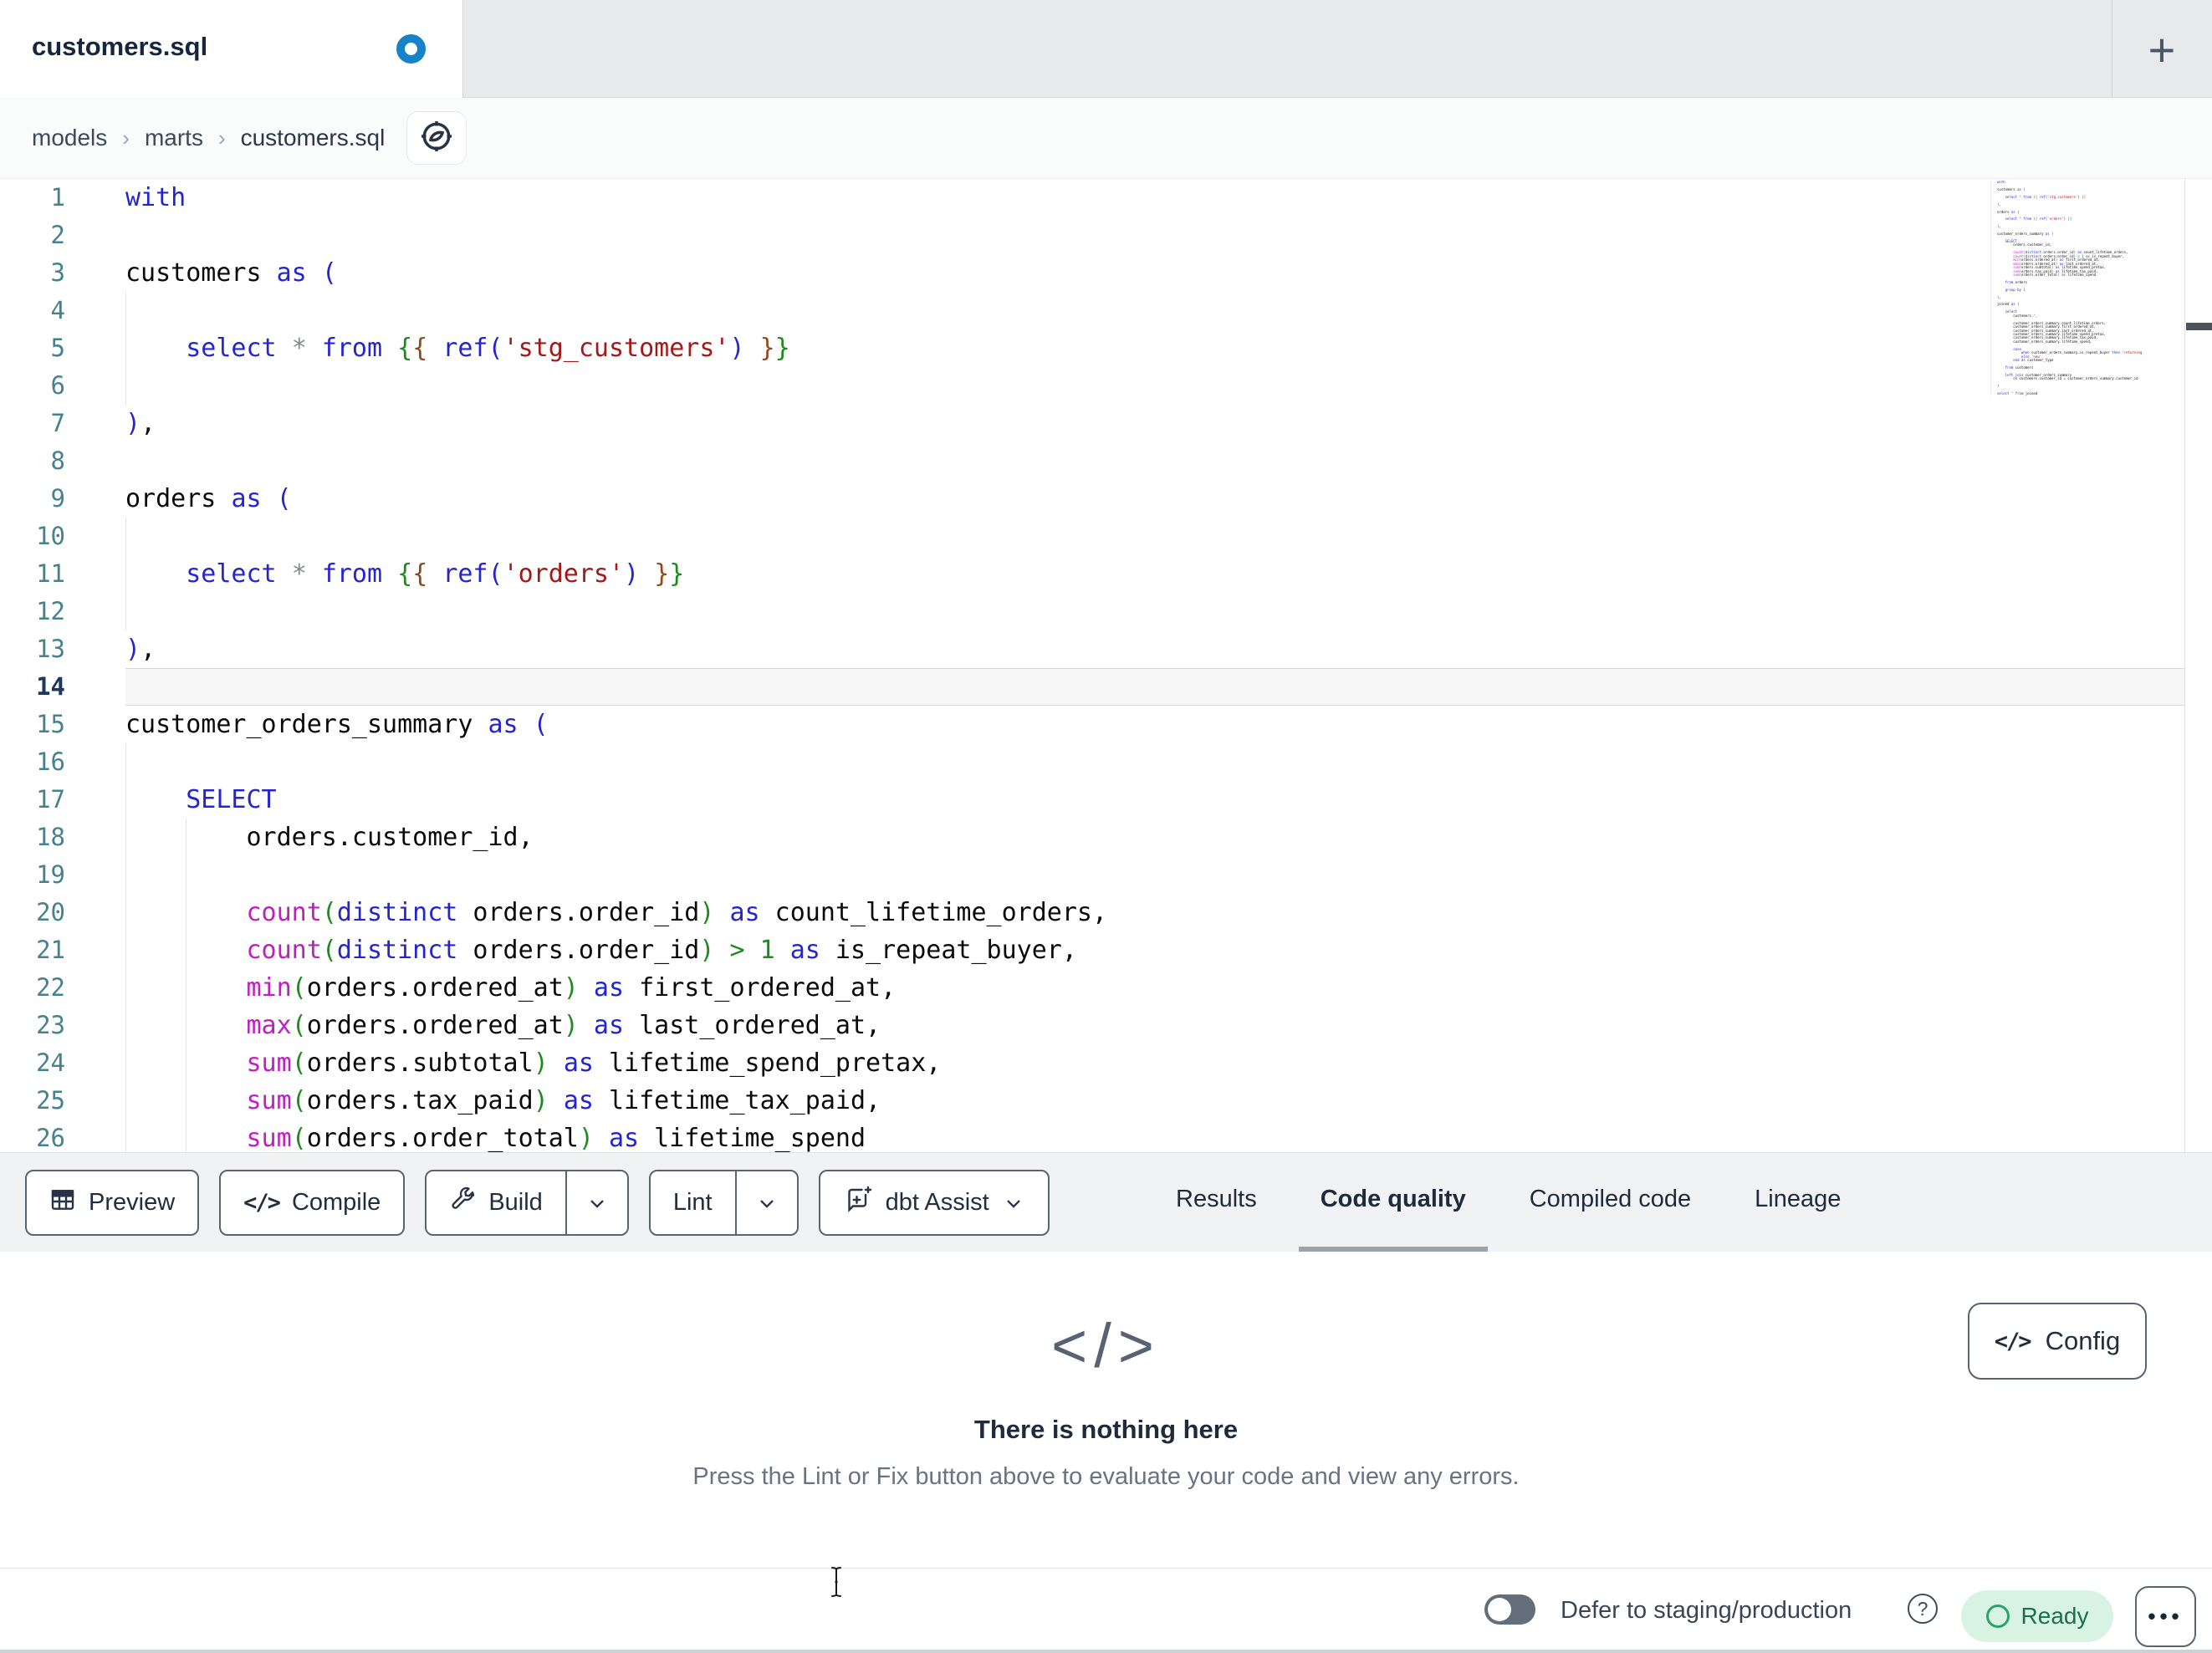 The height and width of the screenshot is (1653, 2212). I want to click on lint-label: Lint, so click(692, 1202).